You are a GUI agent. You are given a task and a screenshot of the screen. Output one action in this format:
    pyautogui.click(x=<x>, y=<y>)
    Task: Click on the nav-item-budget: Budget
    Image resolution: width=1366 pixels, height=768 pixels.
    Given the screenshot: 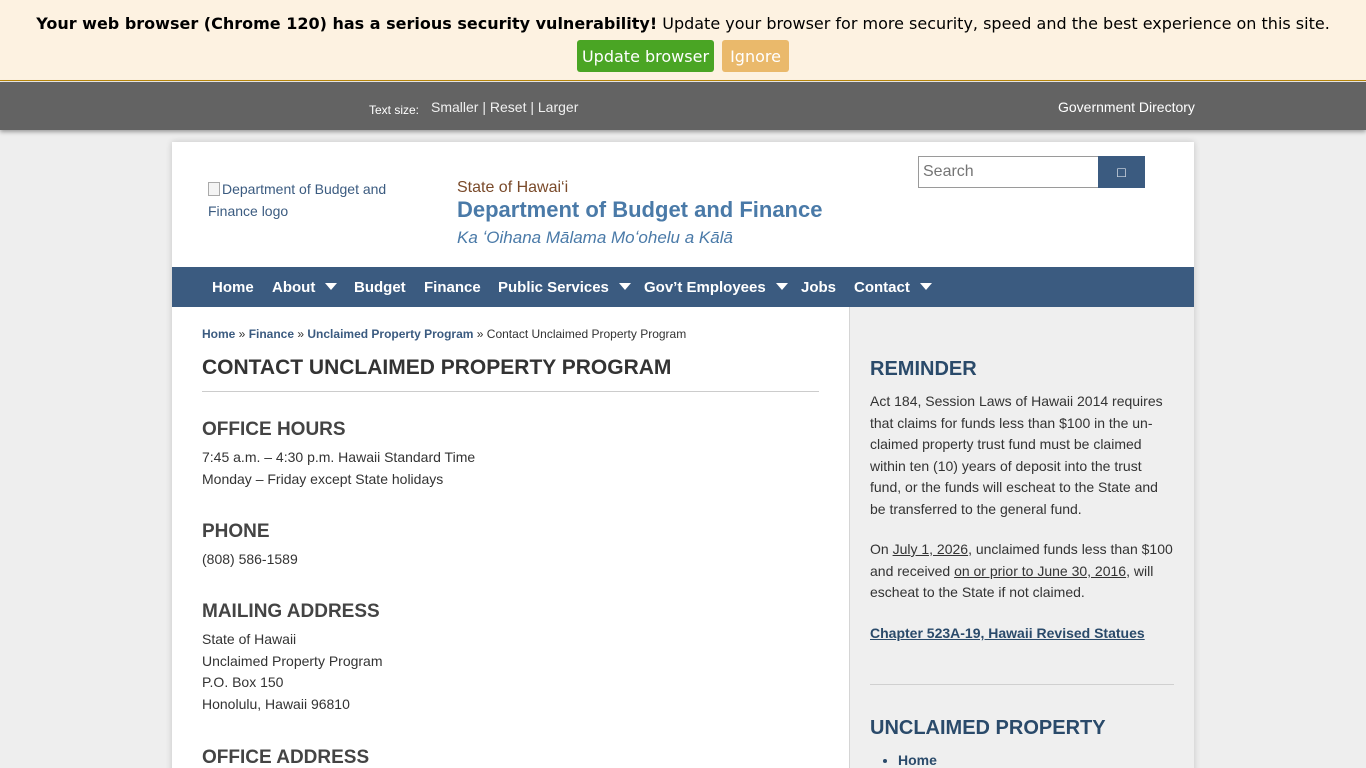 What is the action you would take?
    pyautogui.click(x=380, y=287)
    